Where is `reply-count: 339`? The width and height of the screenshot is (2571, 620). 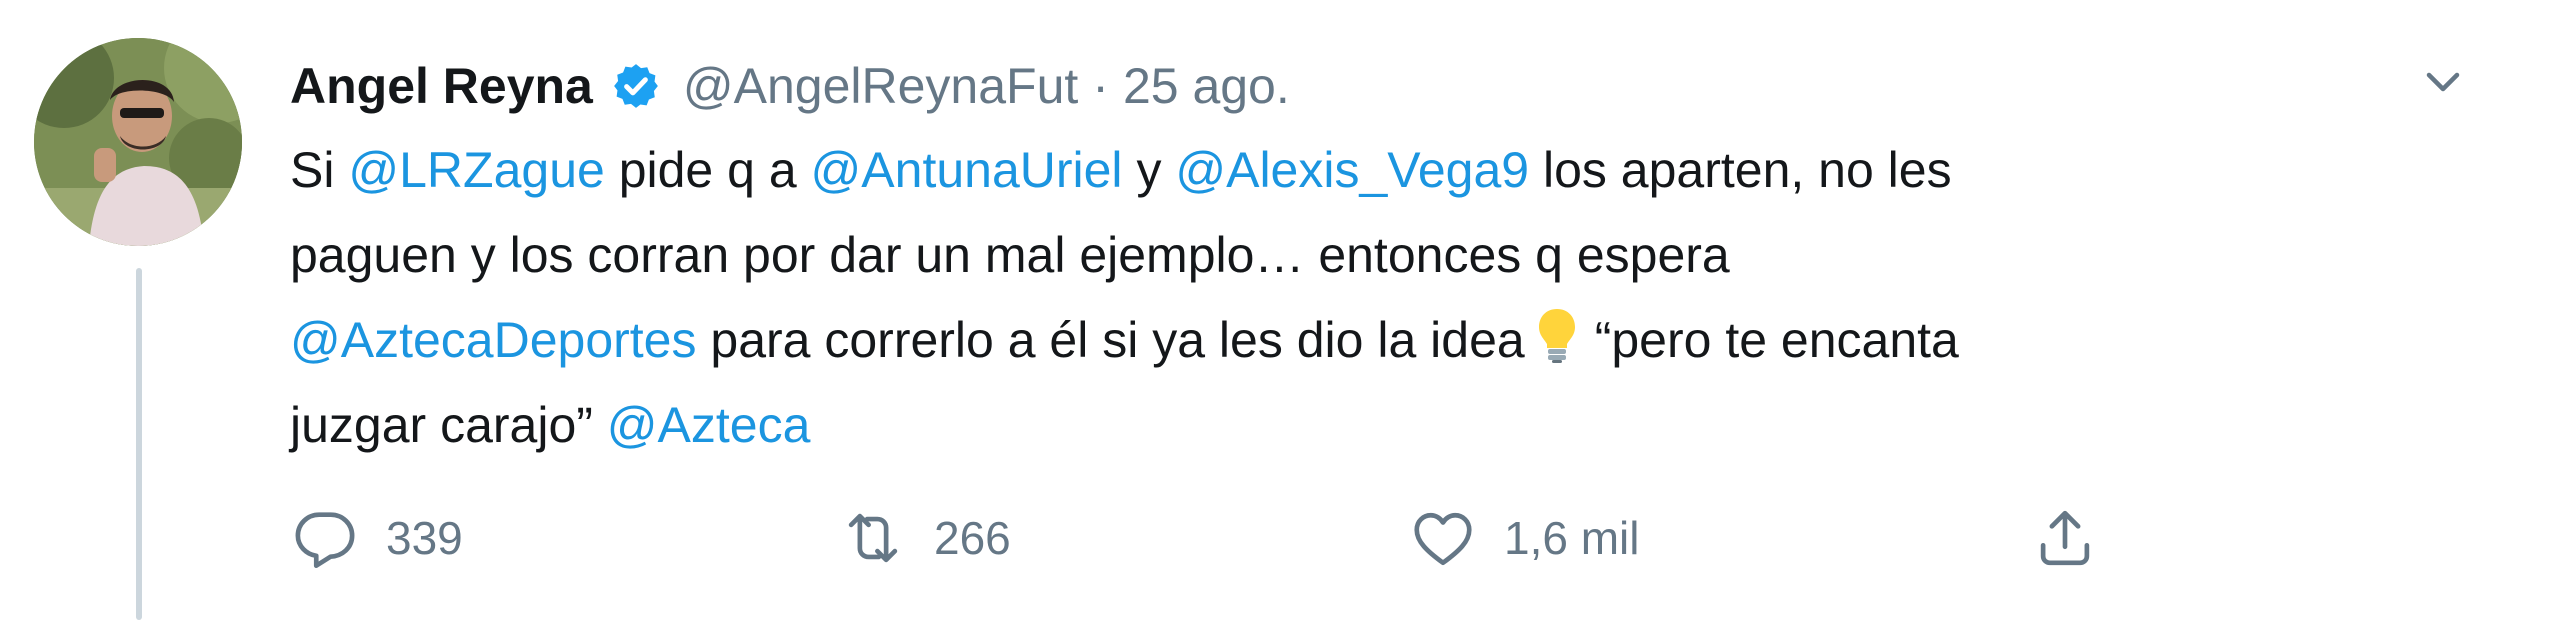
reply-count: 339 is located at coordinates (424, 538).